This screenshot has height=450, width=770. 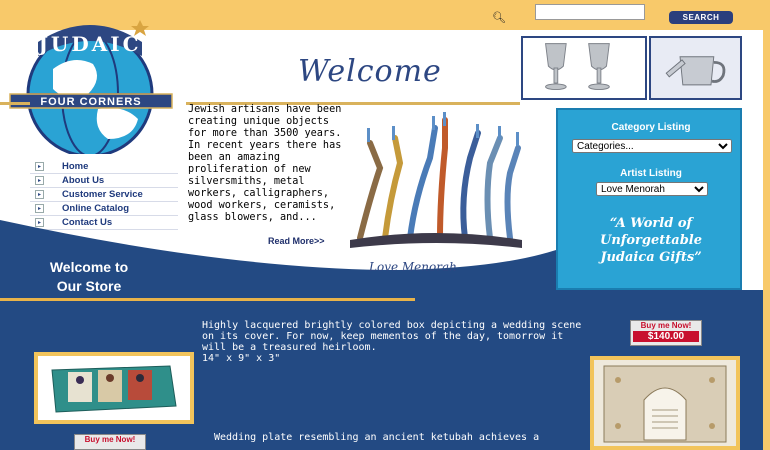 I want to click on search-button: SEARCH, so click(x=701, y=17).